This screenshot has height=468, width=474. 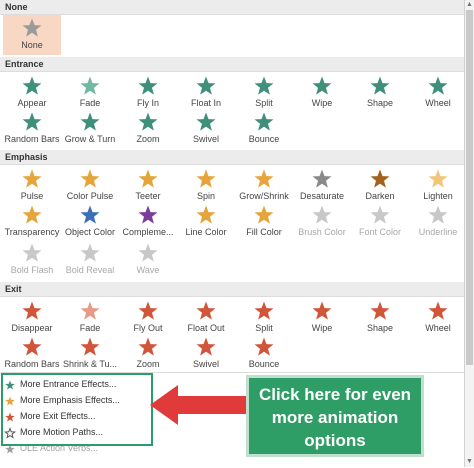 I want to click on effect-label: Bold Reveal, so click(x=90, y=270).